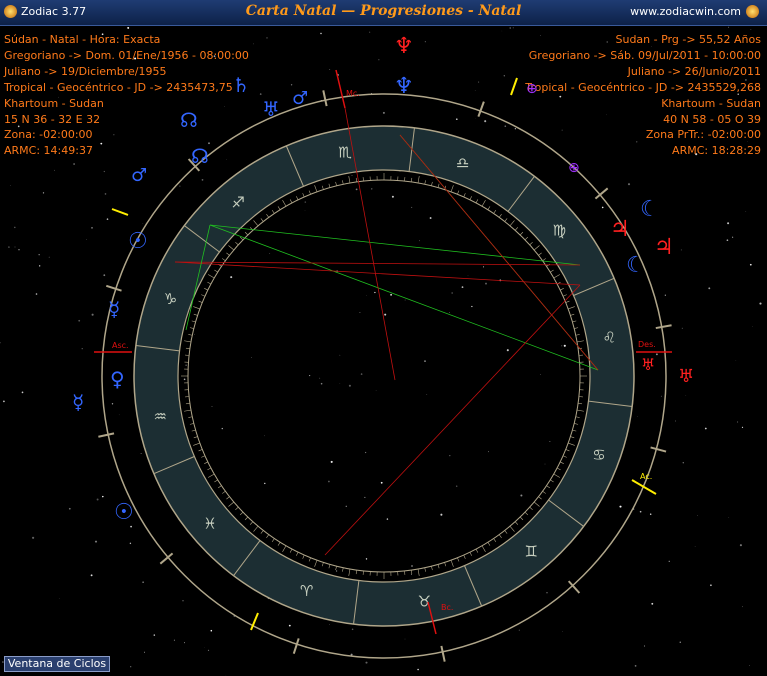 Image resolution: width=767 pixels, height=676 pixels. Describe the element at coordinates (531, 552) in the screenshot. I see `zodiac-sign-glyph: ♊` at that location.